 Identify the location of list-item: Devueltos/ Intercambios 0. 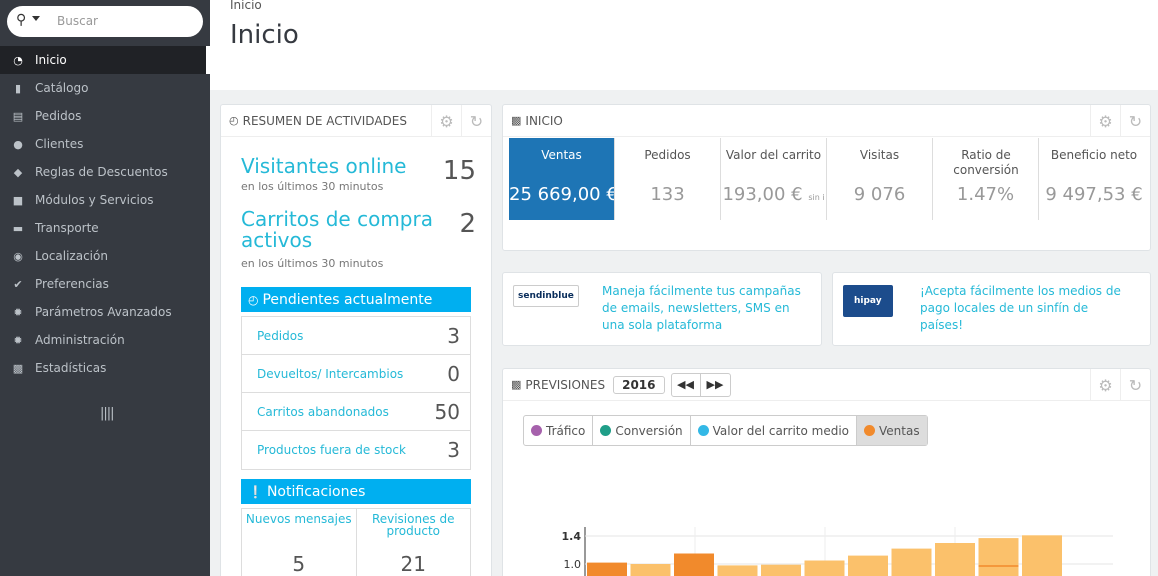
(356, 374).